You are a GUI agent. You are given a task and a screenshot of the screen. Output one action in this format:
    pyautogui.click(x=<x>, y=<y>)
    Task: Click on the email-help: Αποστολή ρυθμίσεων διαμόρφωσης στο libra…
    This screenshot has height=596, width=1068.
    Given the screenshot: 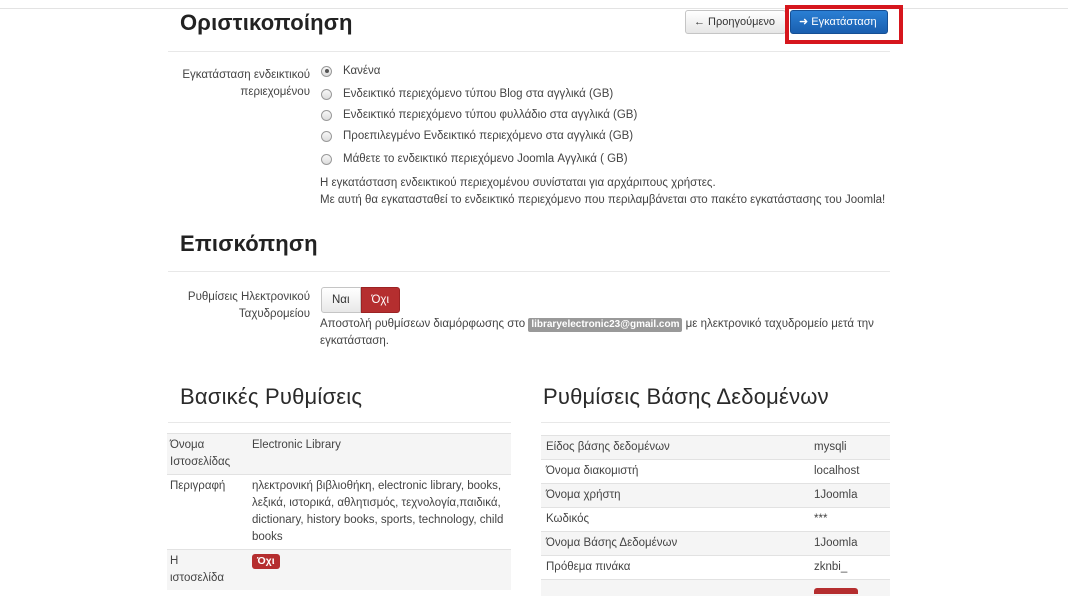 What is the action you would take?
    pyautogui.click(x=597, y=324)
    